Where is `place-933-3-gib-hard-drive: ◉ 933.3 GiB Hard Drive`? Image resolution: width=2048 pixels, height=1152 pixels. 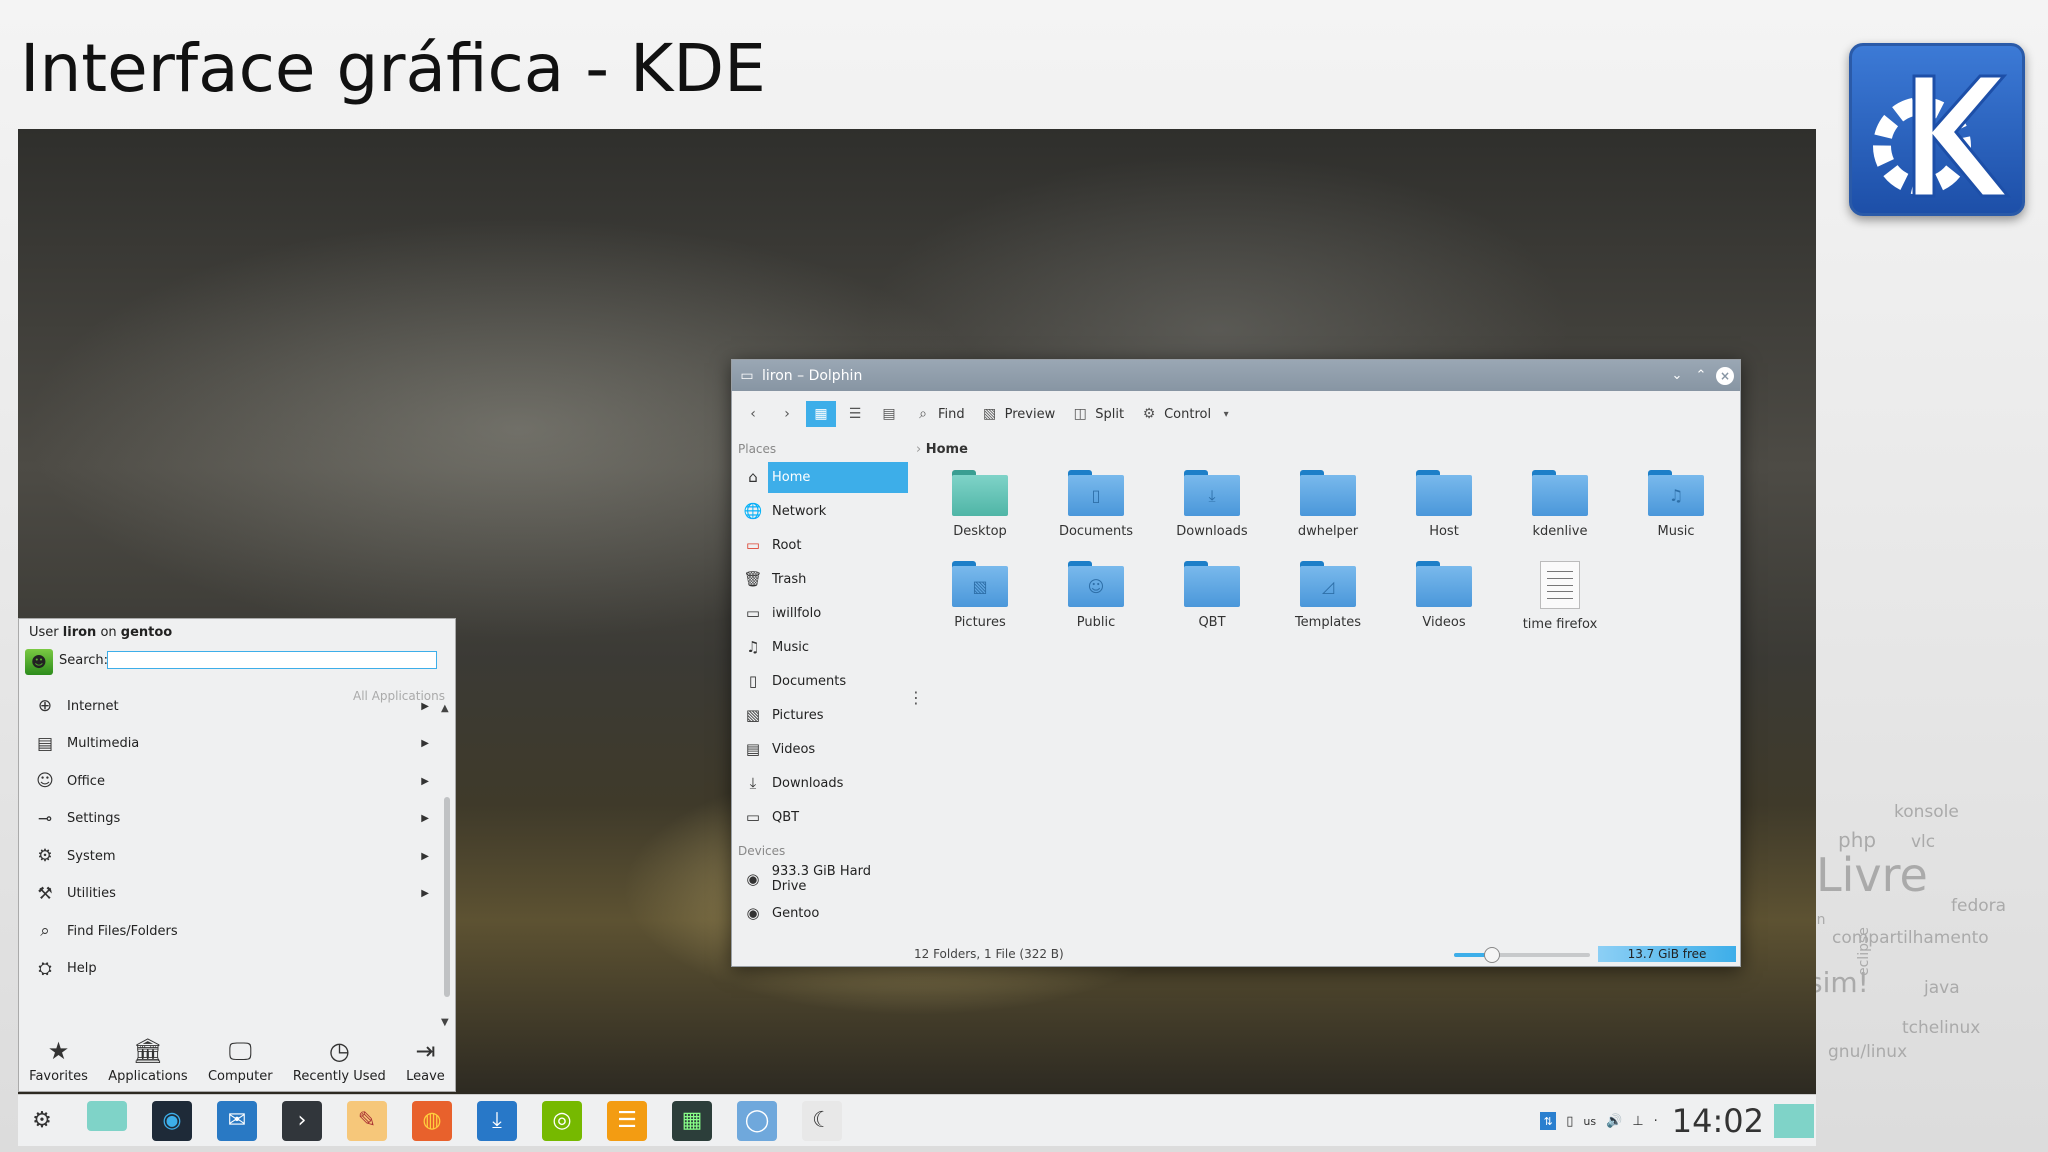 place-933-3-gib-hard-drive: ◉ 933.3 GiB Hard Drive is located at coordinates (820, 879).